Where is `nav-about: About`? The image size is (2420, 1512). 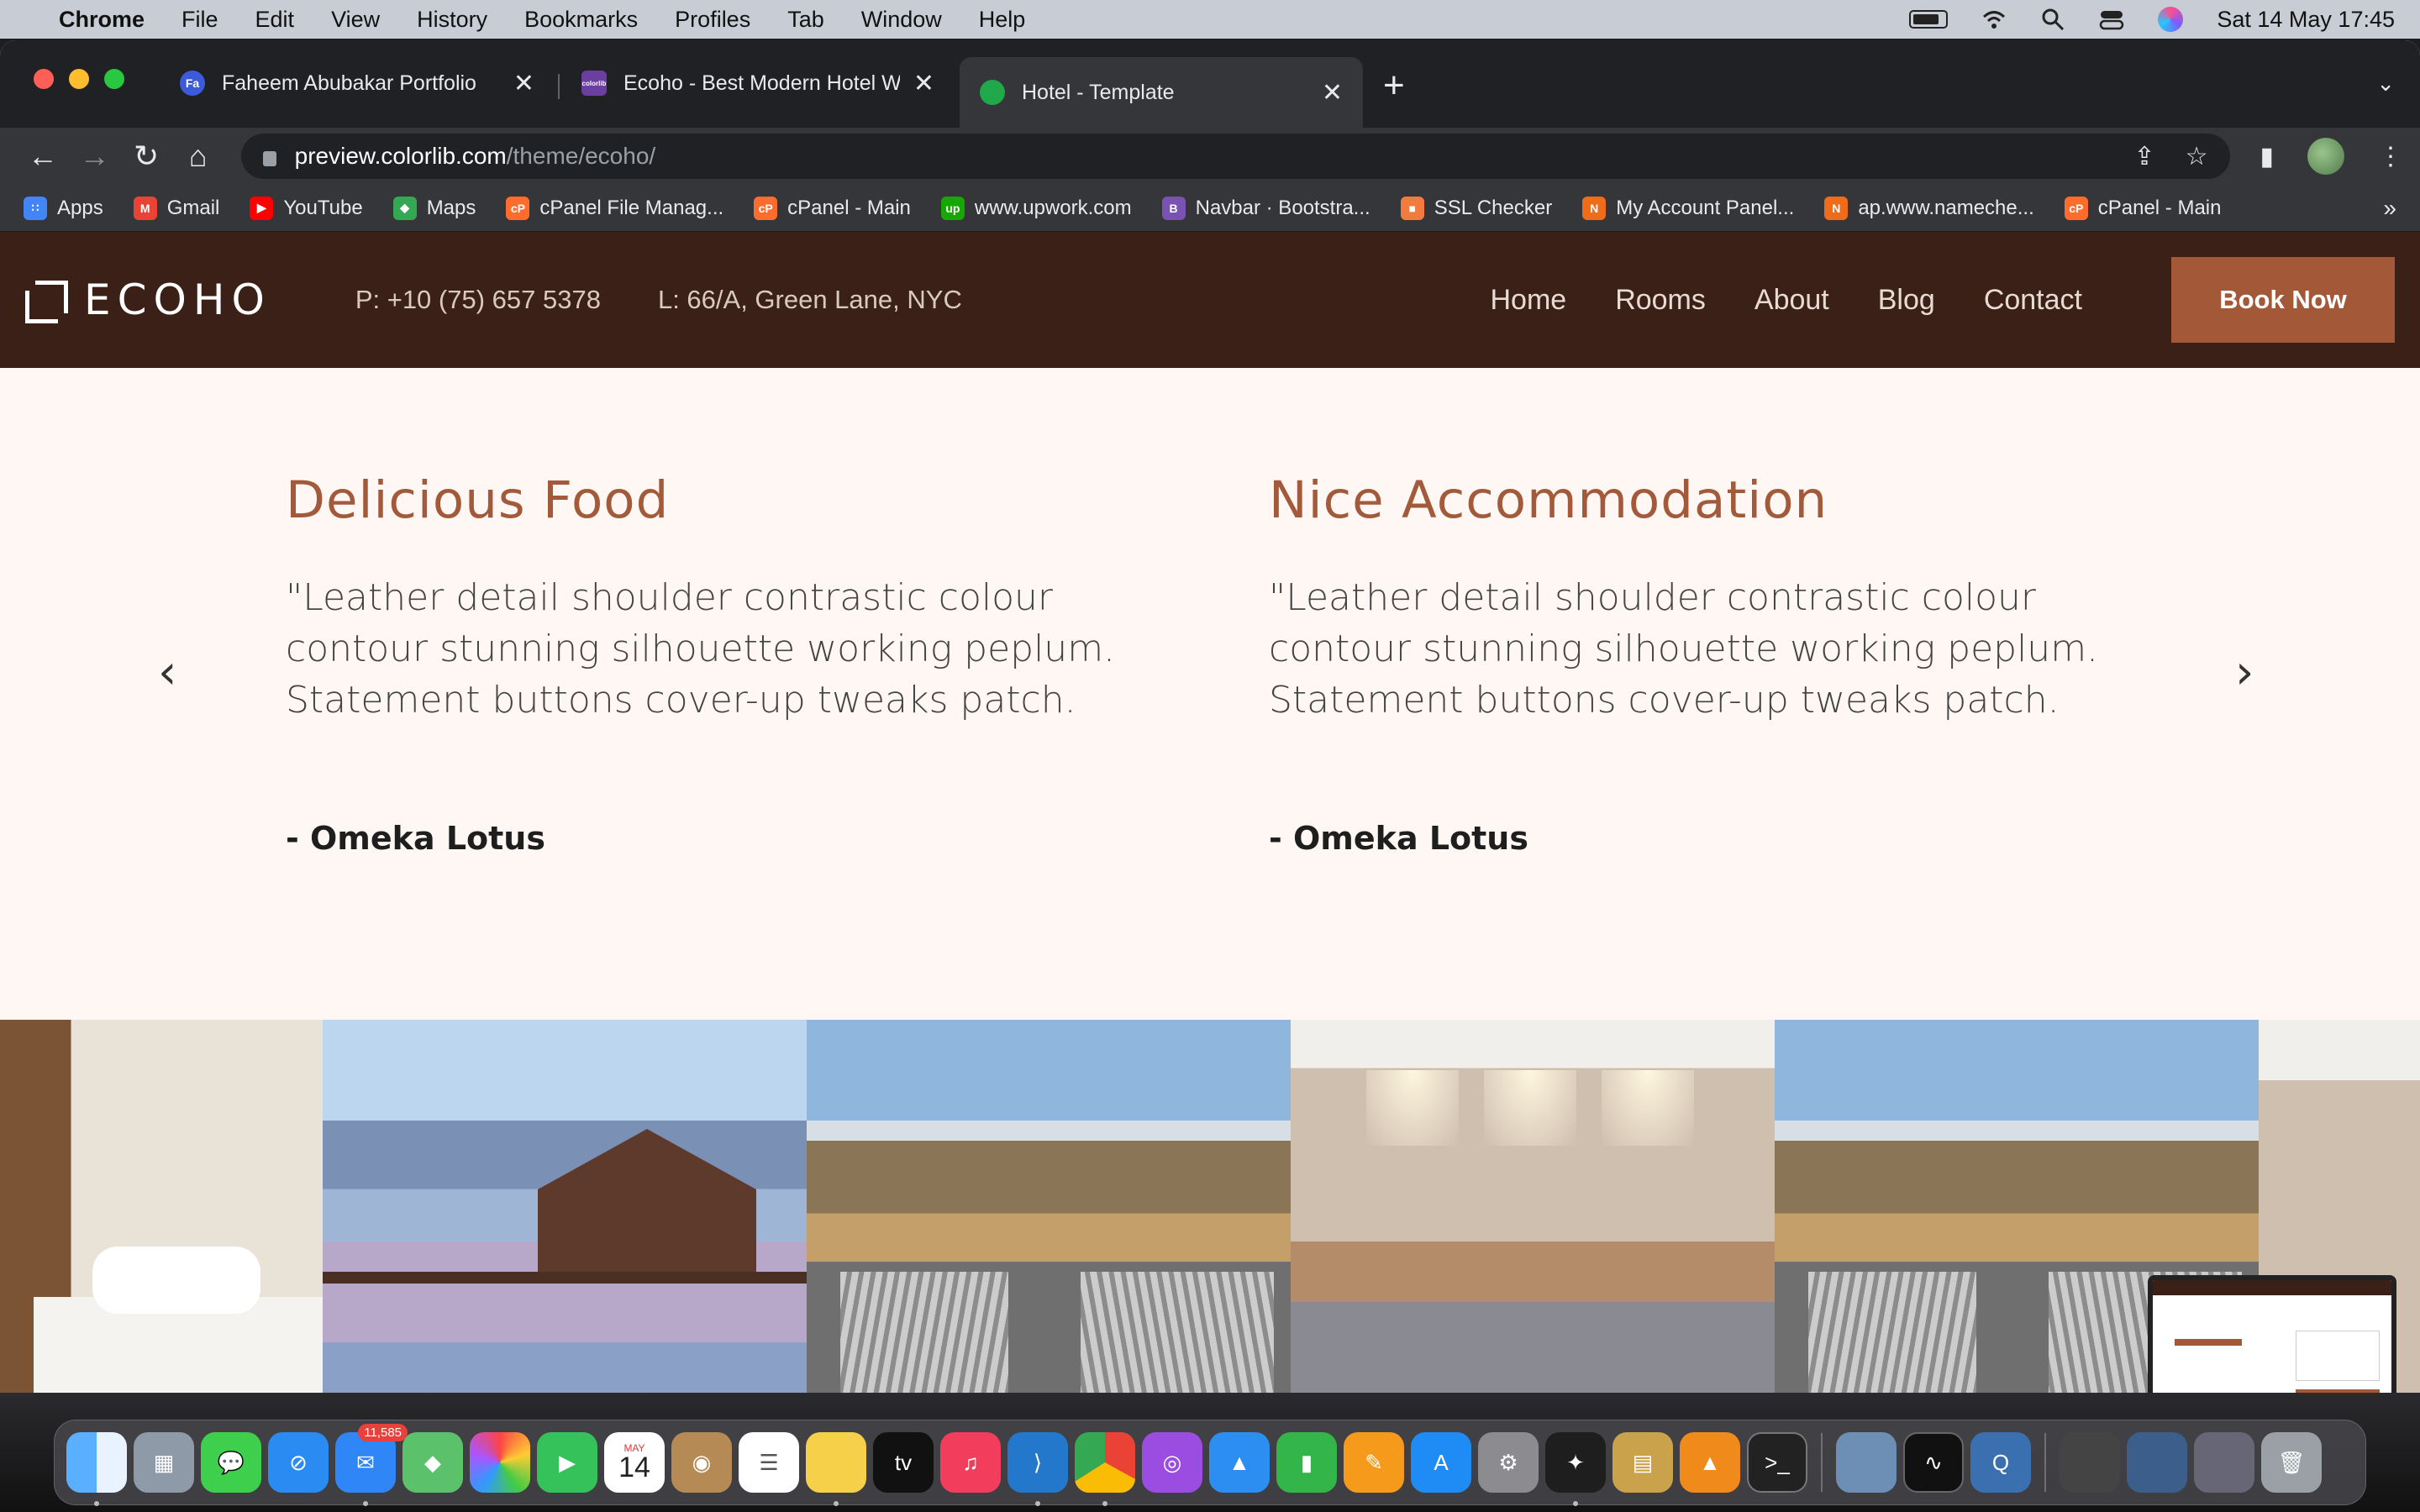 nav-about: About is located at coordinates (1792, 300).